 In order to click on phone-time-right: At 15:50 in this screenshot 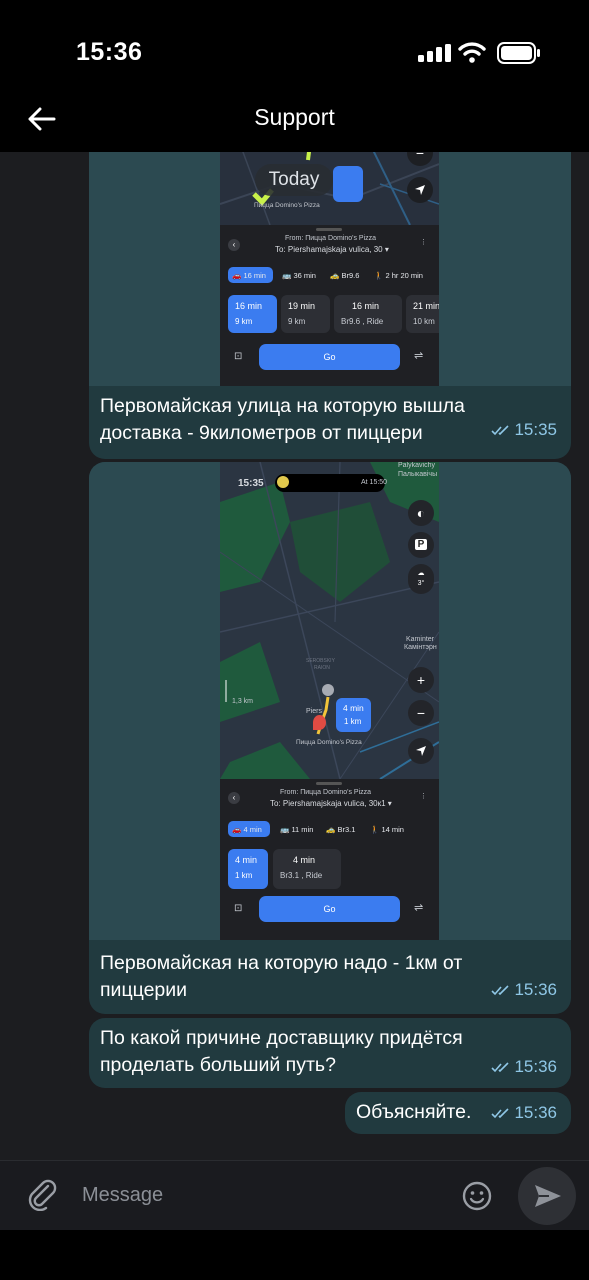, I will do `click(374, 482)`.